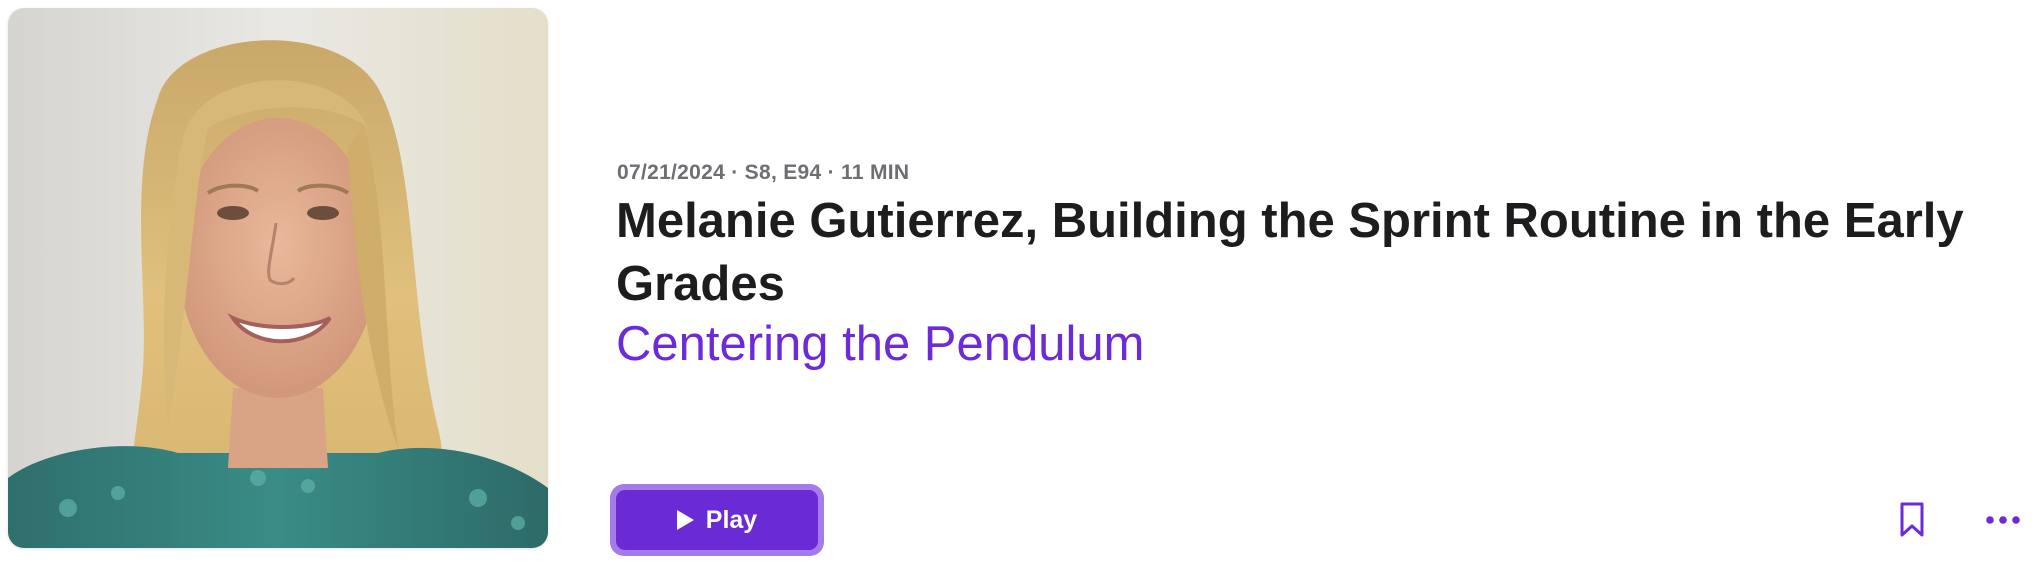  I want to click on play-button-label: Play, so click(731, 519).